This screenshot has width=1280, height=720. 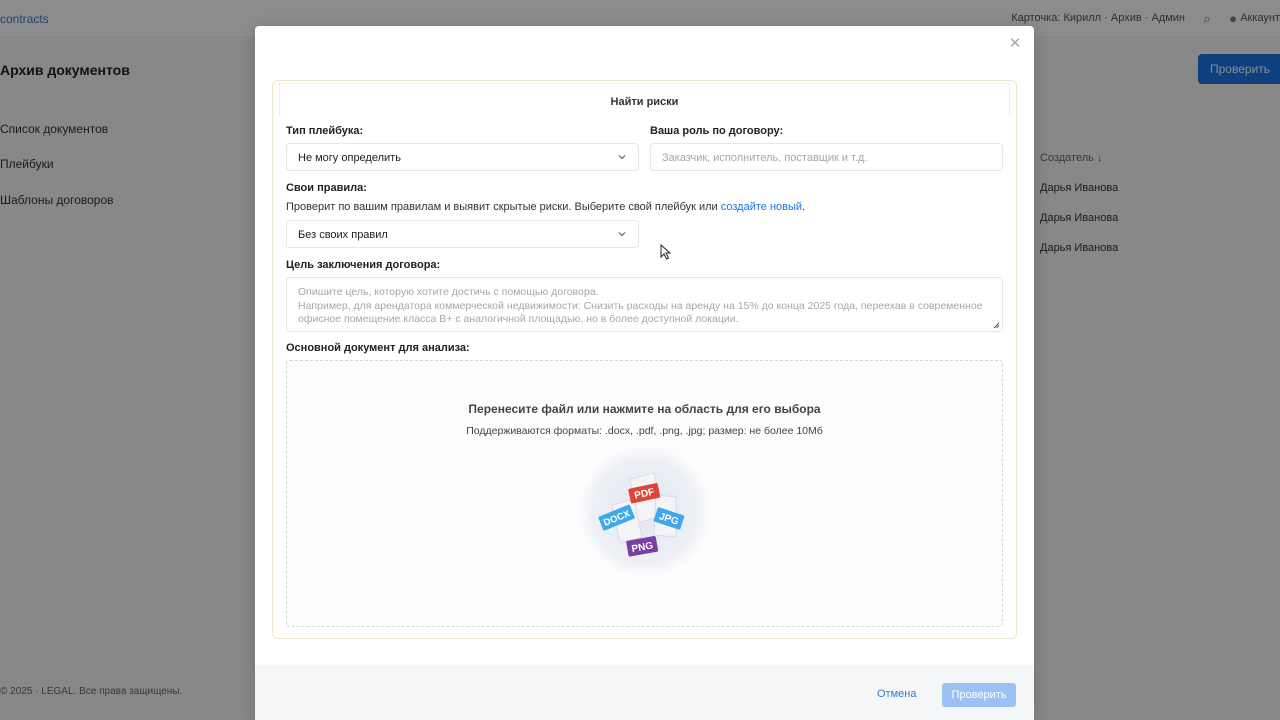 I want to click on create-playbook-link: создайте новый, so click(x=761, y=207).